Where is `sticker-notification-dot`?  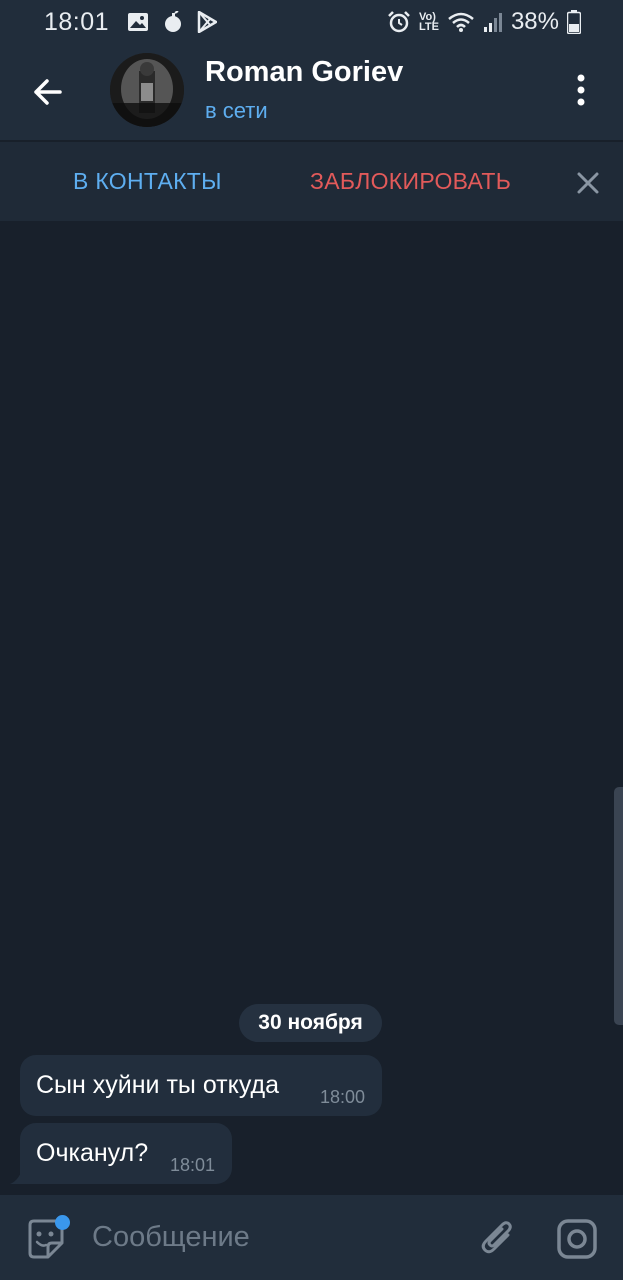
sticker-notification-dot is located at coordinates (62, 1222).